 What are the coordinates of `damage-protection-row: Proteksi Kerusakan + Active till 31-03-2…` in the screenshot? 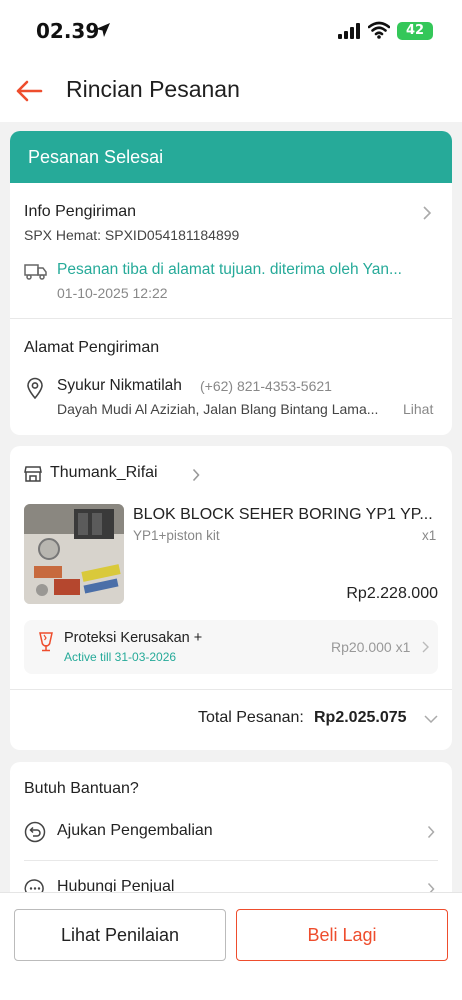 It's located at (231, 647).